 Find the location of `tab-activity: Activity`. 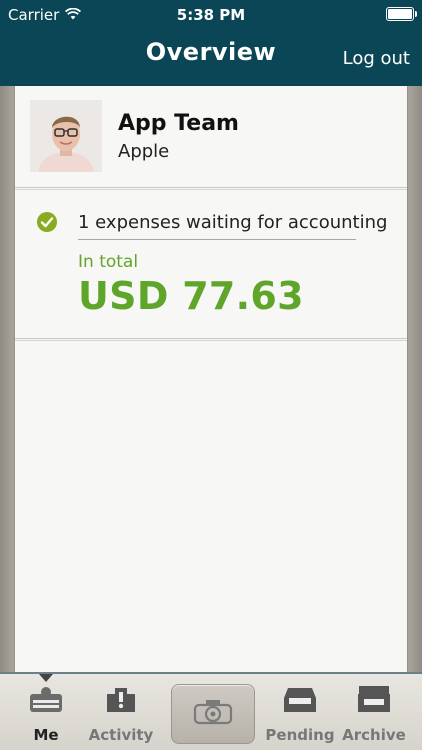

tab-activity: Activity is located at coordinates (121, 712).